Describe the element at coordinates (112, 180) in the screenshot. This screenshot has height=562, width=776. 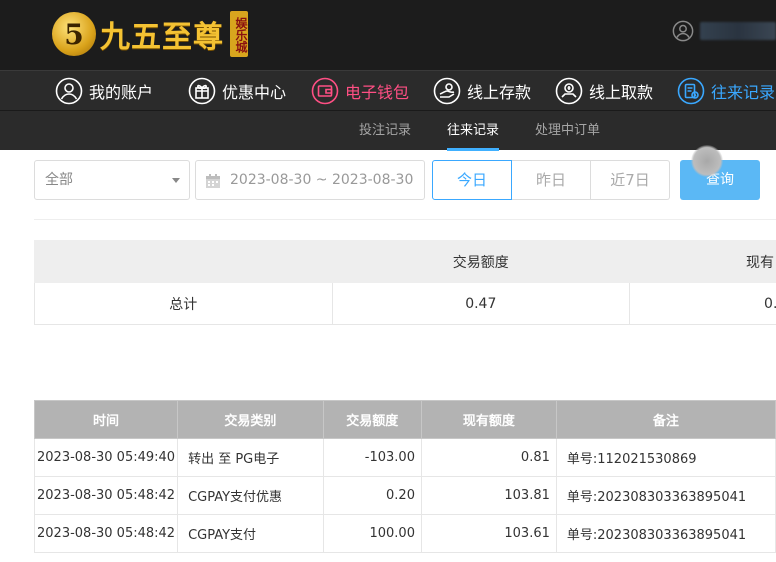
I see `type-select: 全部` at that location.